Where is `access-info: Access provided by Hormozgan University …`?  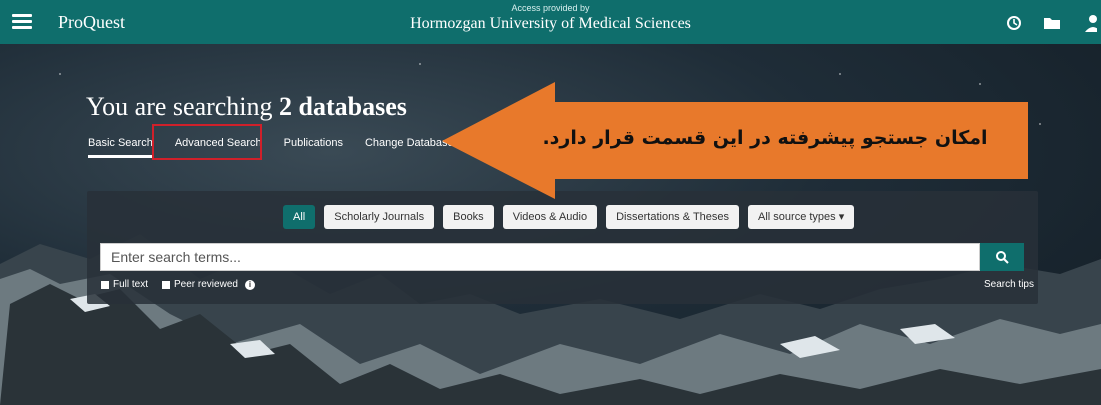
access-info: Access provided by Hormozgan University … is located at coordinates (550, 19).